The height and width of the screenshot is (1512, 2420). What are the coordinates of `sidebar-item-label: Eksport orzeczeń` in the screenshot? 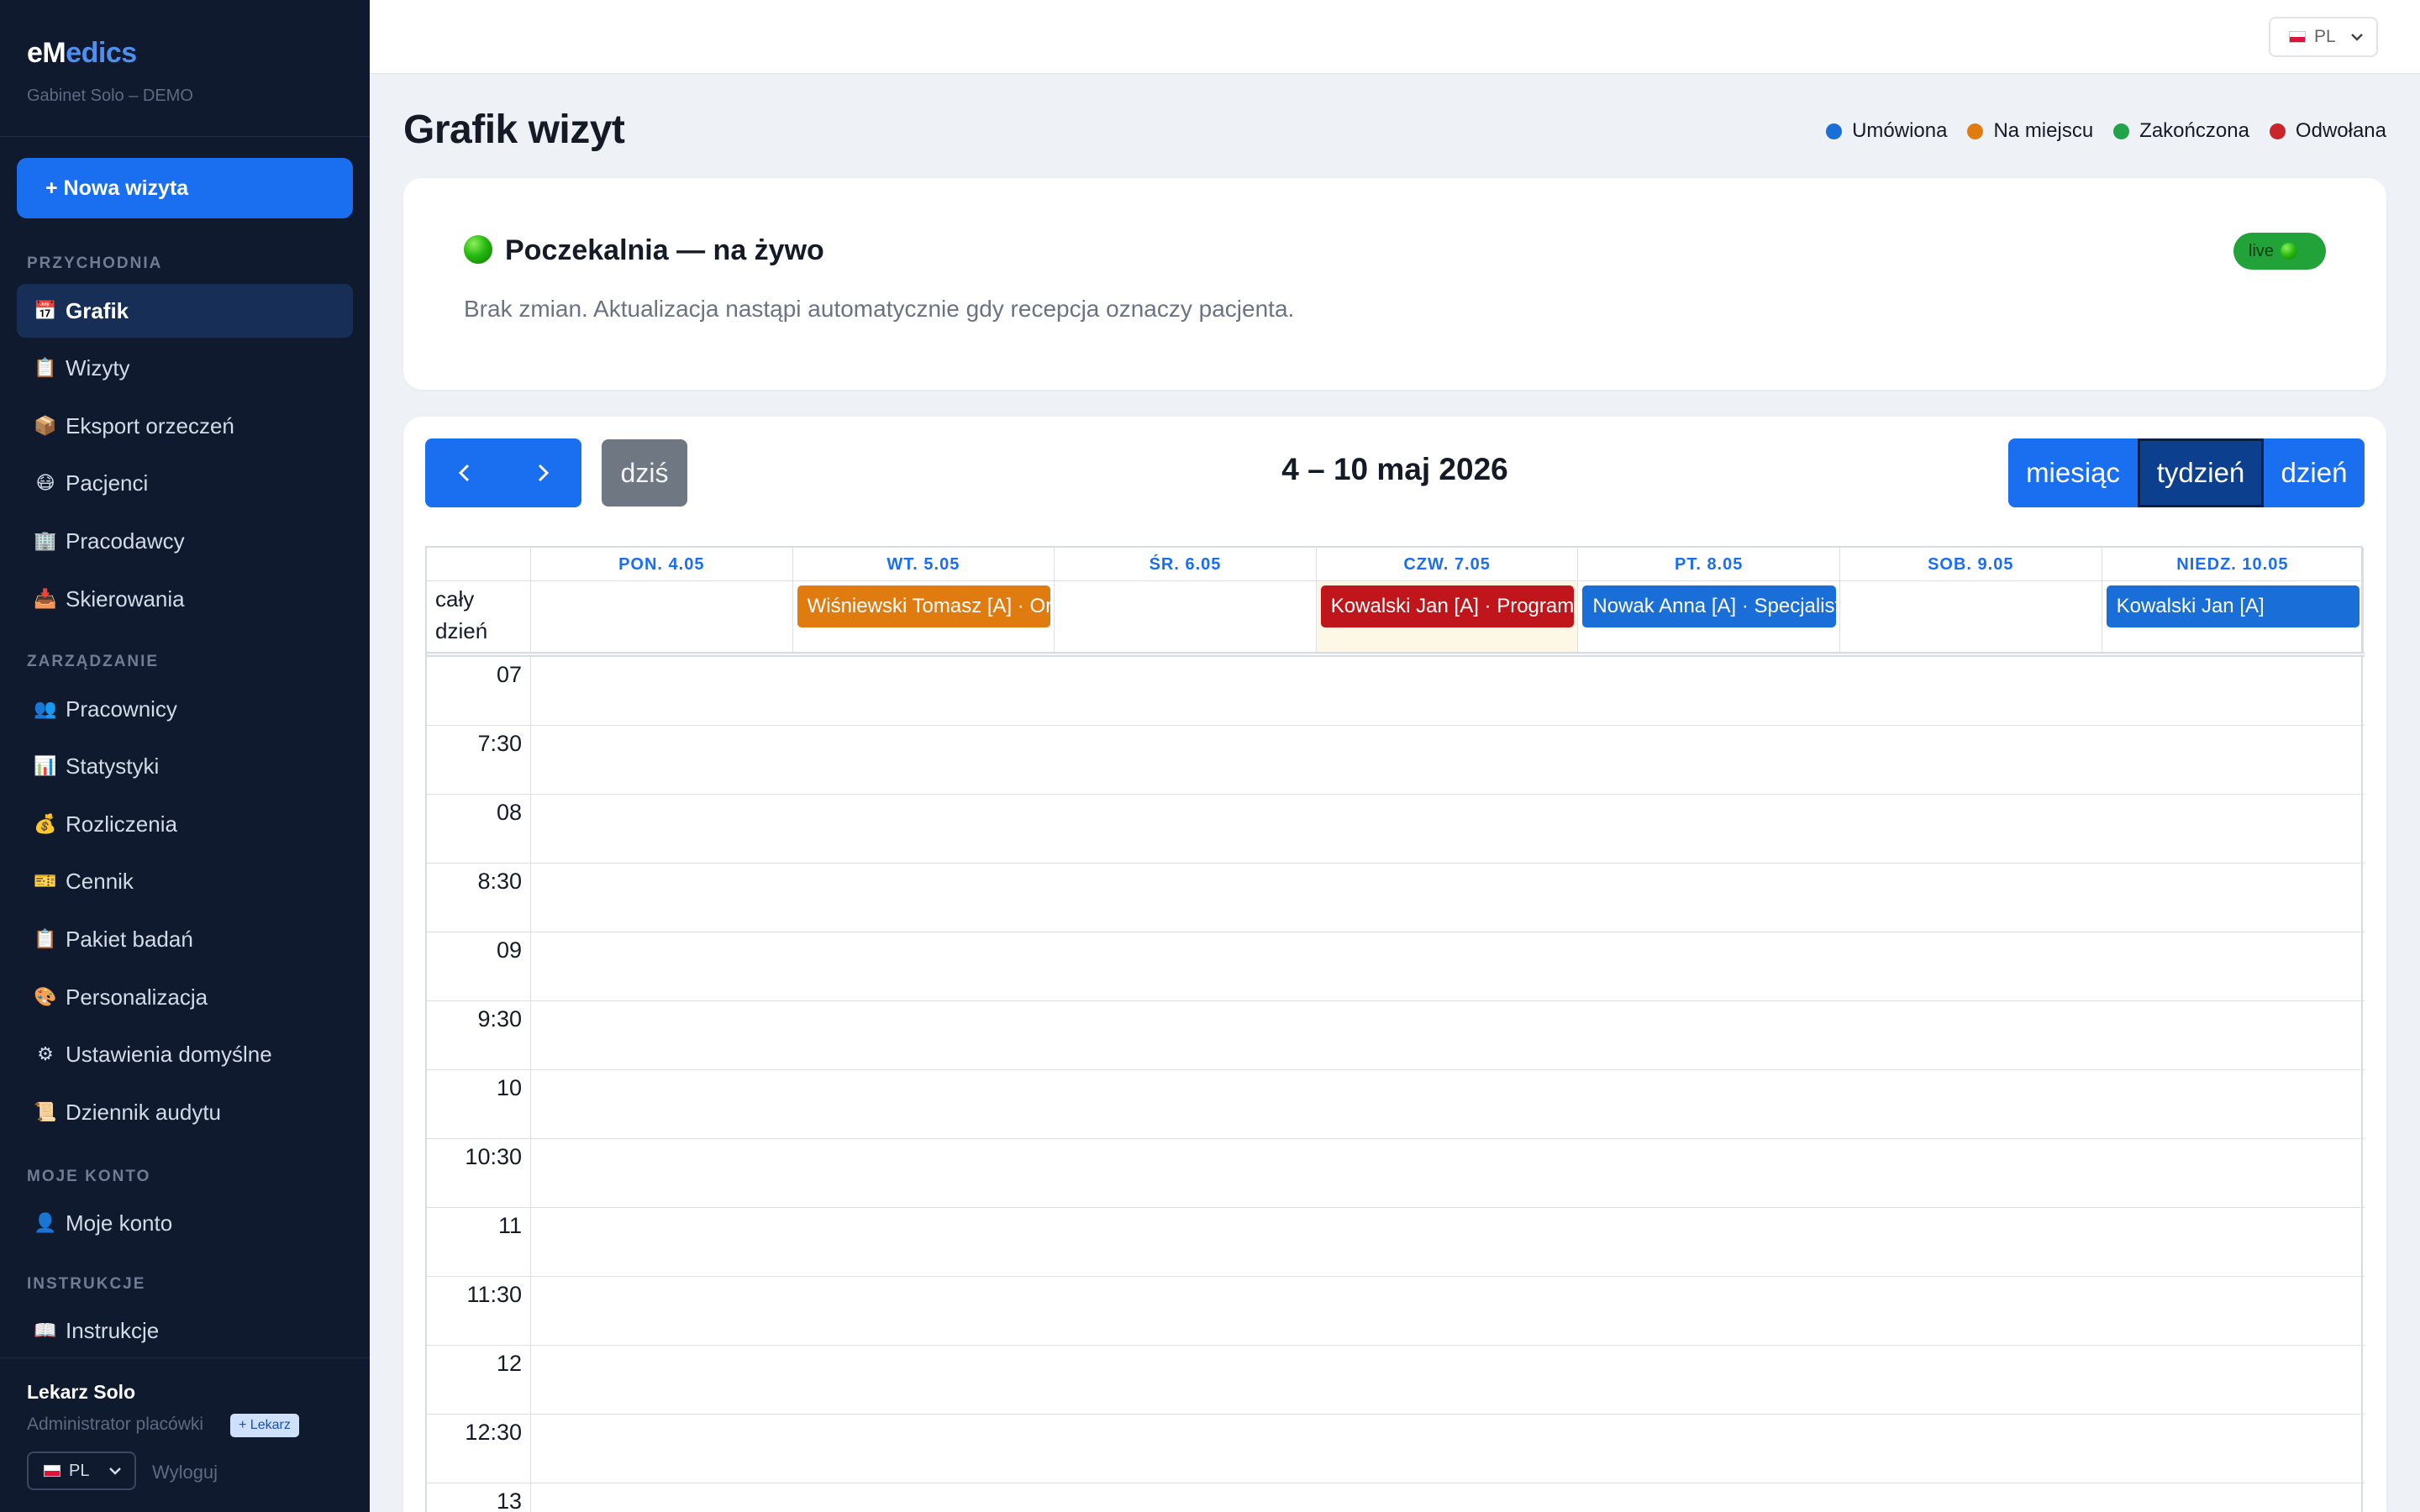 It's located at (150, 425).